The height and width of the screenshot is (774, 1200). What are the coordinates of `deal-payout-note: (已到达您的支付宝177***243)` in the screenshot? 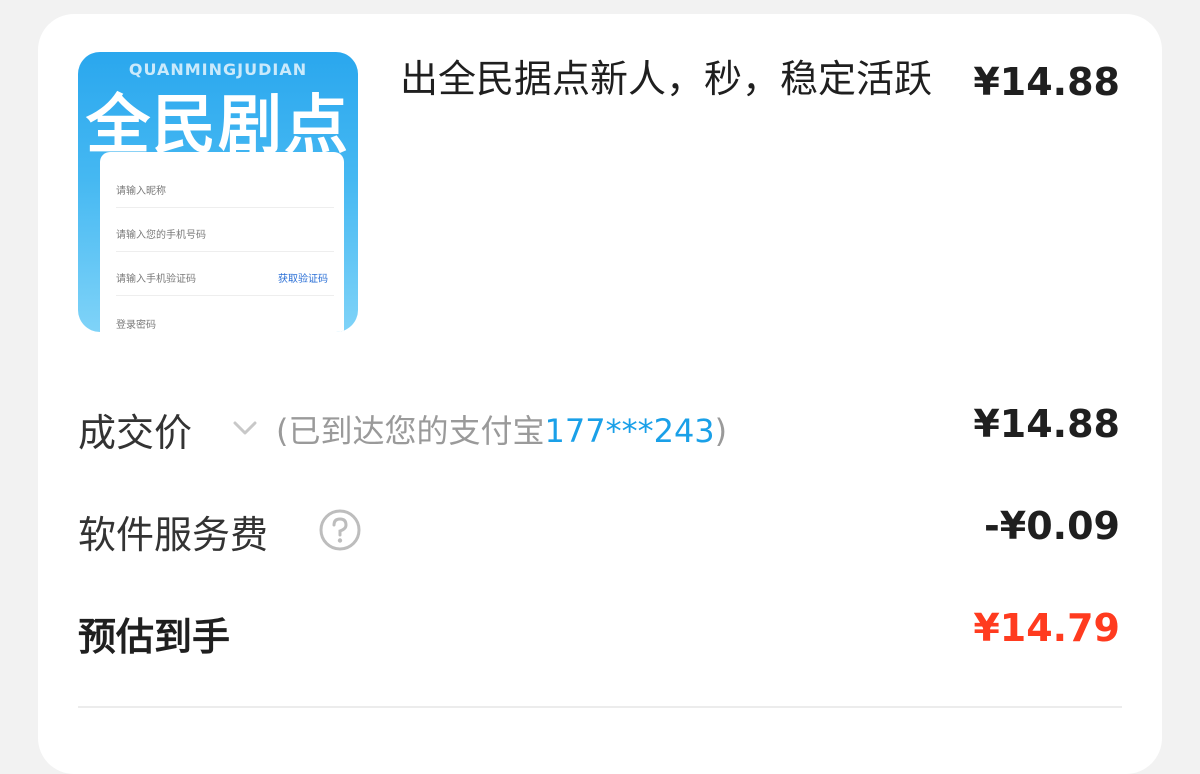 It's located at (501, 429).